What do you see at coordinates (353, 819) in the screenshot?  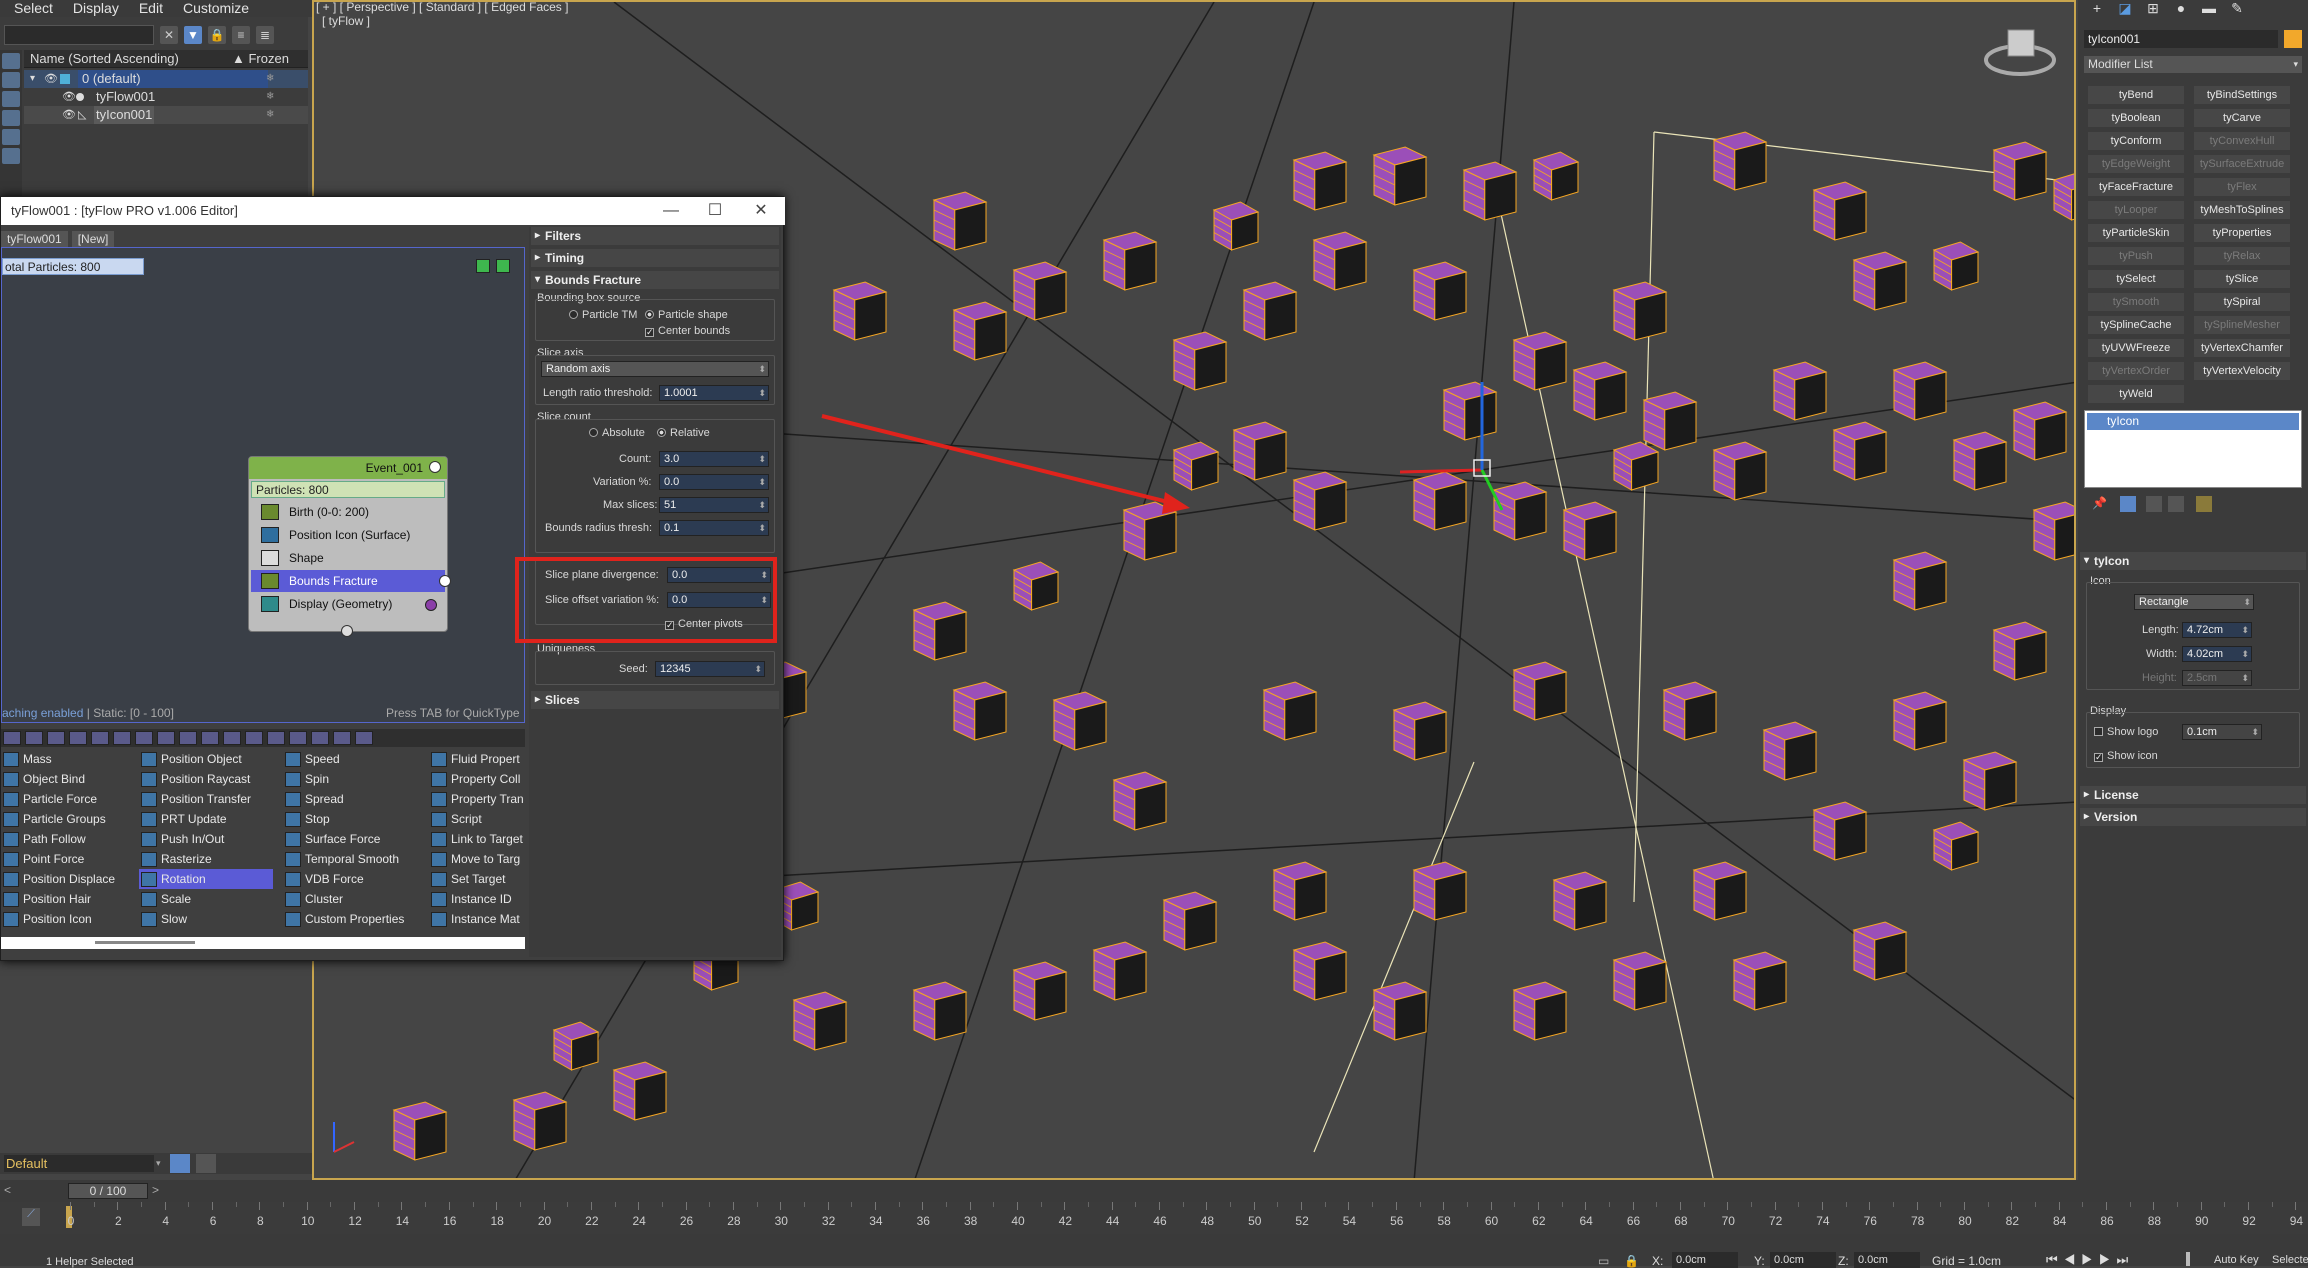 I see `palette-item: Stop` at bounding box center [353, 819].